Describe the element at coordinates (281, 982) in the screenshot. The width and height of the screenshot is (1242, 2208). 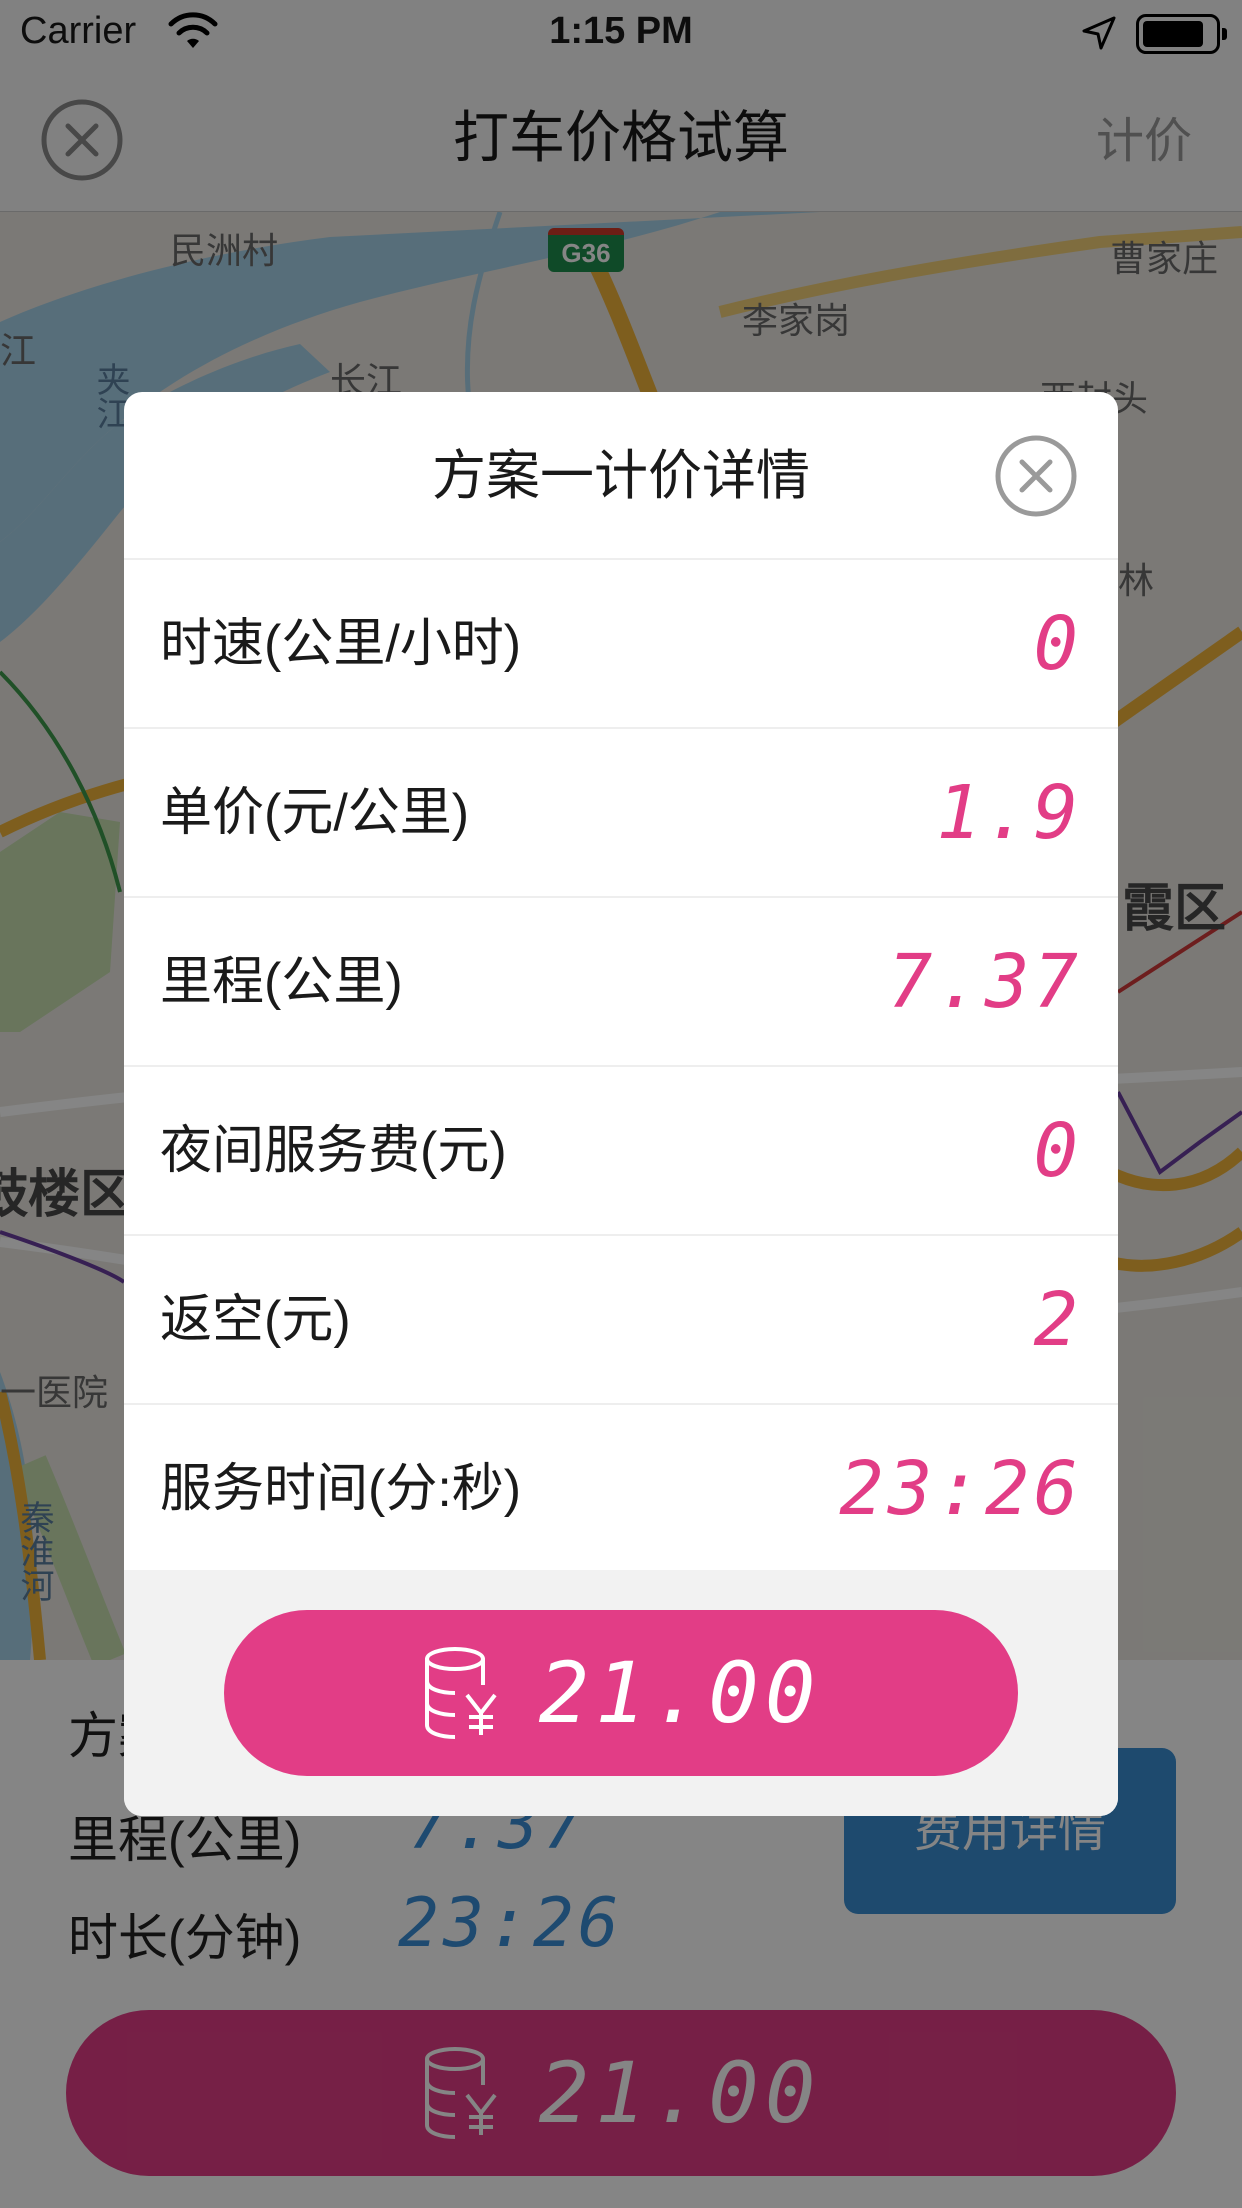
I see `detail-label: 里程(公里)` at that location.